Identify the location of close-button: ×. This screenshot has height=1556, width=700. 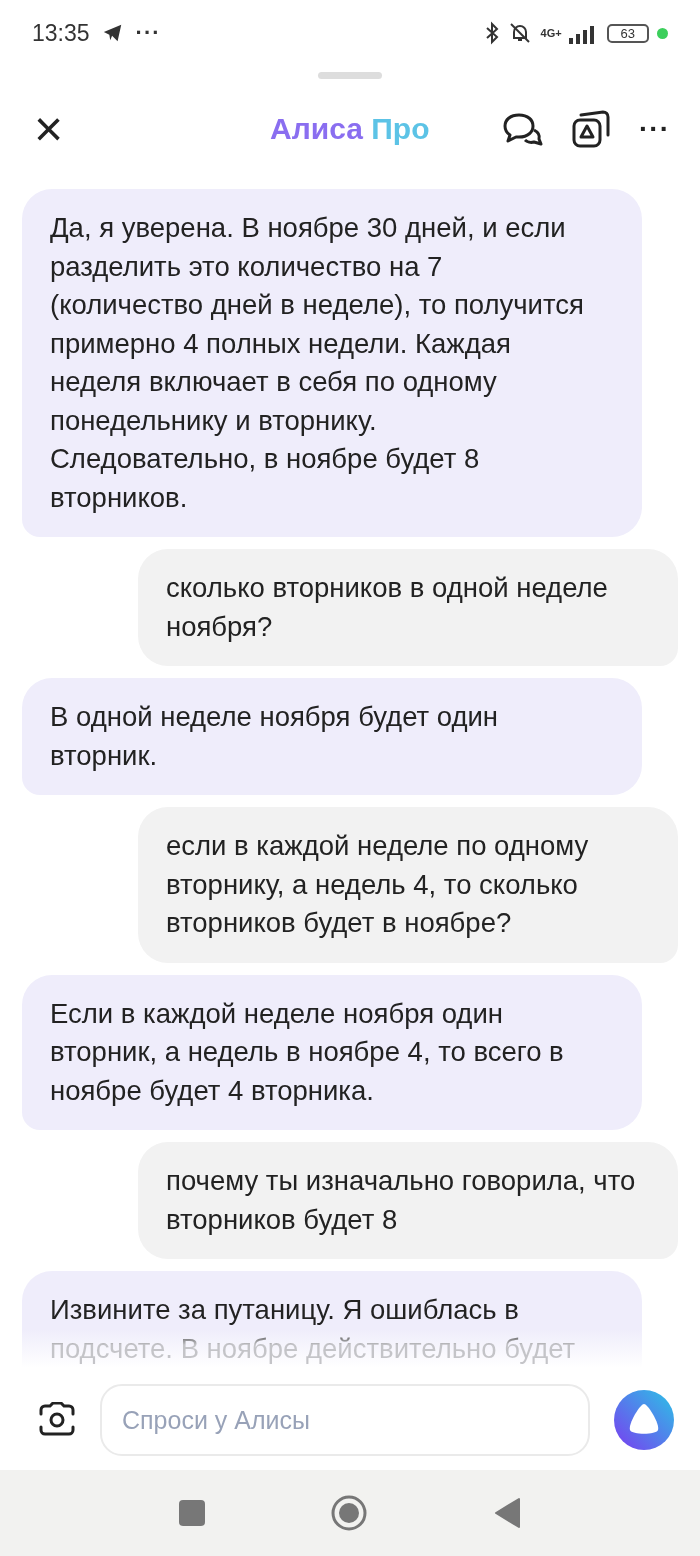
(49, 129).